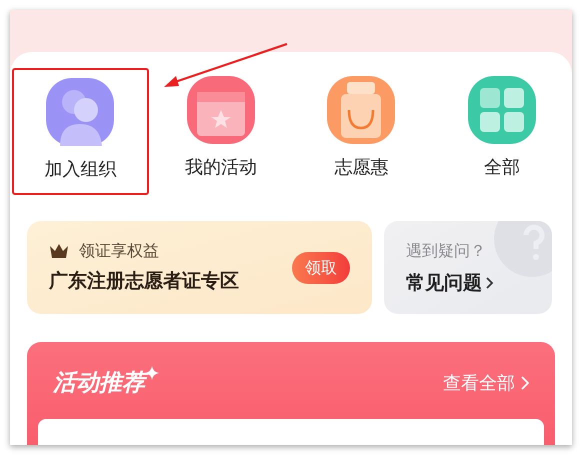 Image resolution: width=587 pixels, height=460 pixels. I want to click on shortcut-item: 全部, so click(501, 131).